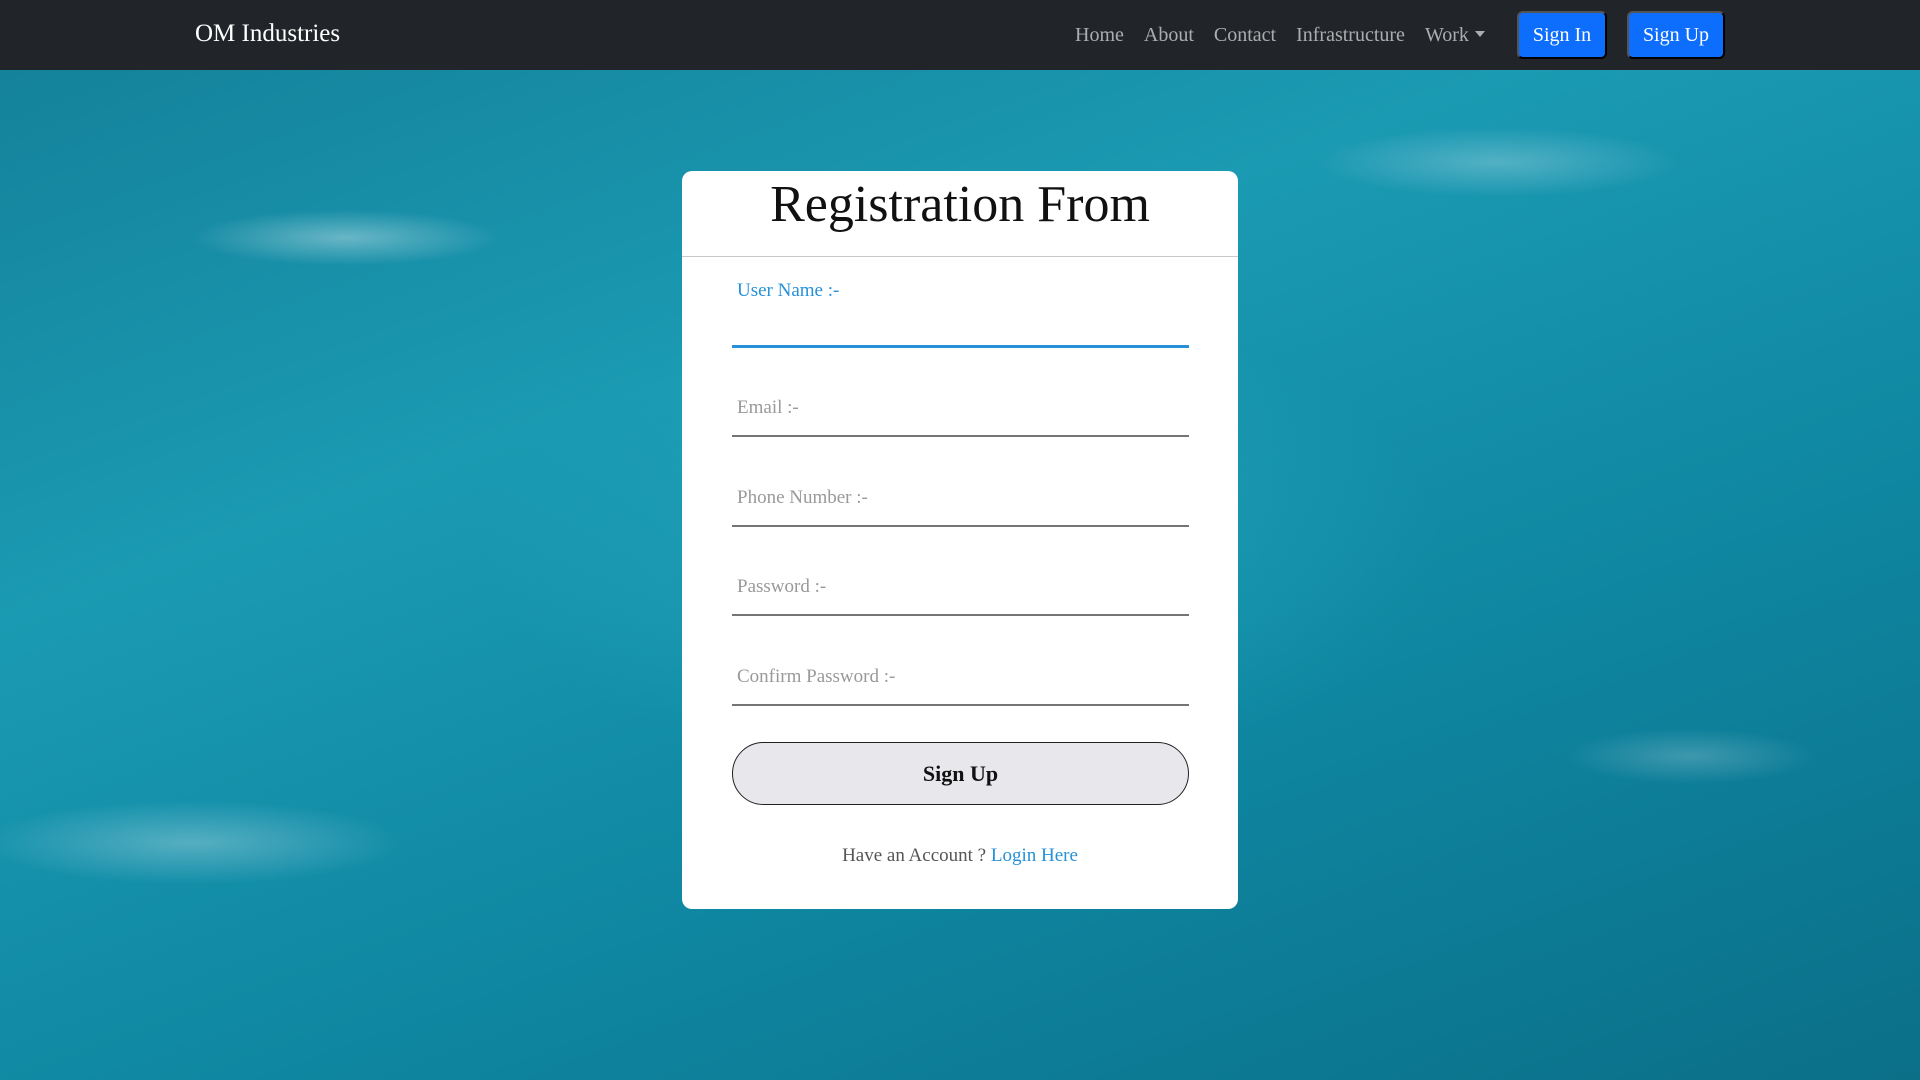  I want to click on username-underline, so click(960, 346).